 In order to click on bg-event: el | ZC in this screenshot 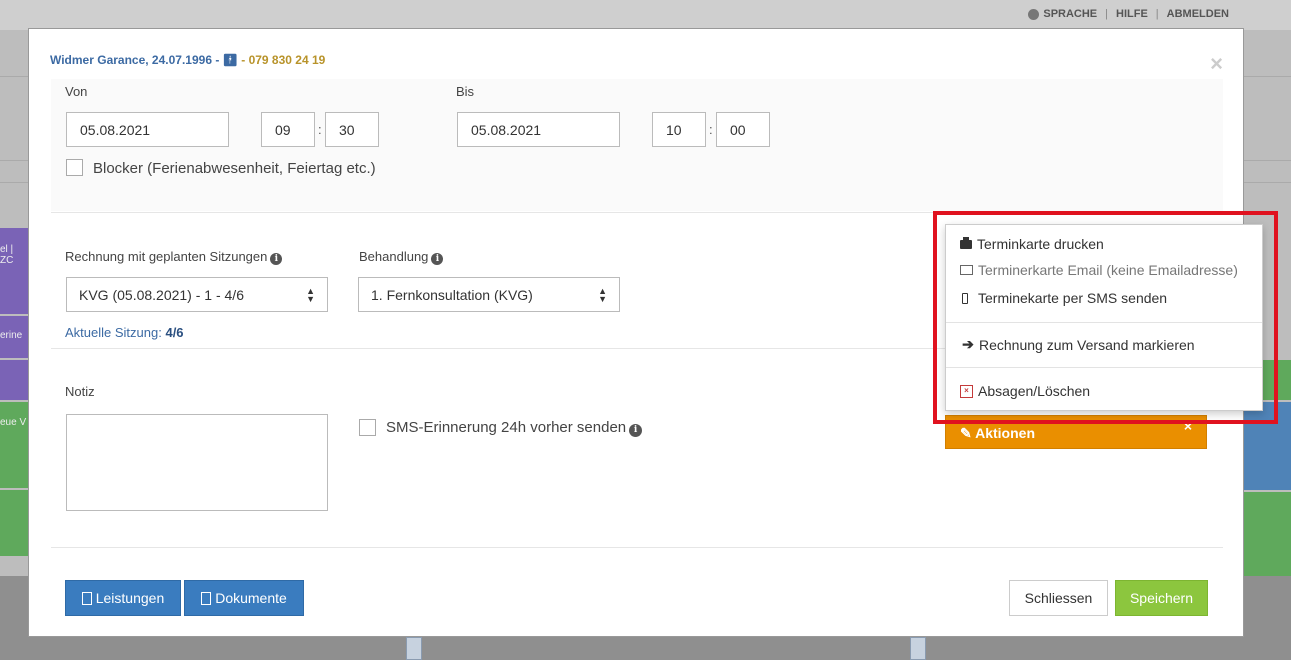, I will do `click(14, 271)`.